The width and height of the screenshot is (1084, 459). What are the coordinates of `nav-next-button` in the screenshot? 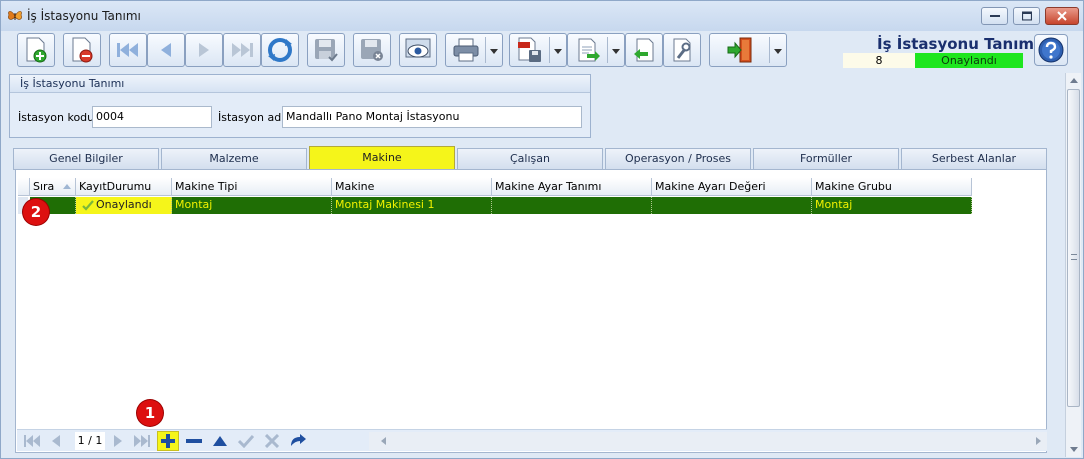 It's located at (118, 441).